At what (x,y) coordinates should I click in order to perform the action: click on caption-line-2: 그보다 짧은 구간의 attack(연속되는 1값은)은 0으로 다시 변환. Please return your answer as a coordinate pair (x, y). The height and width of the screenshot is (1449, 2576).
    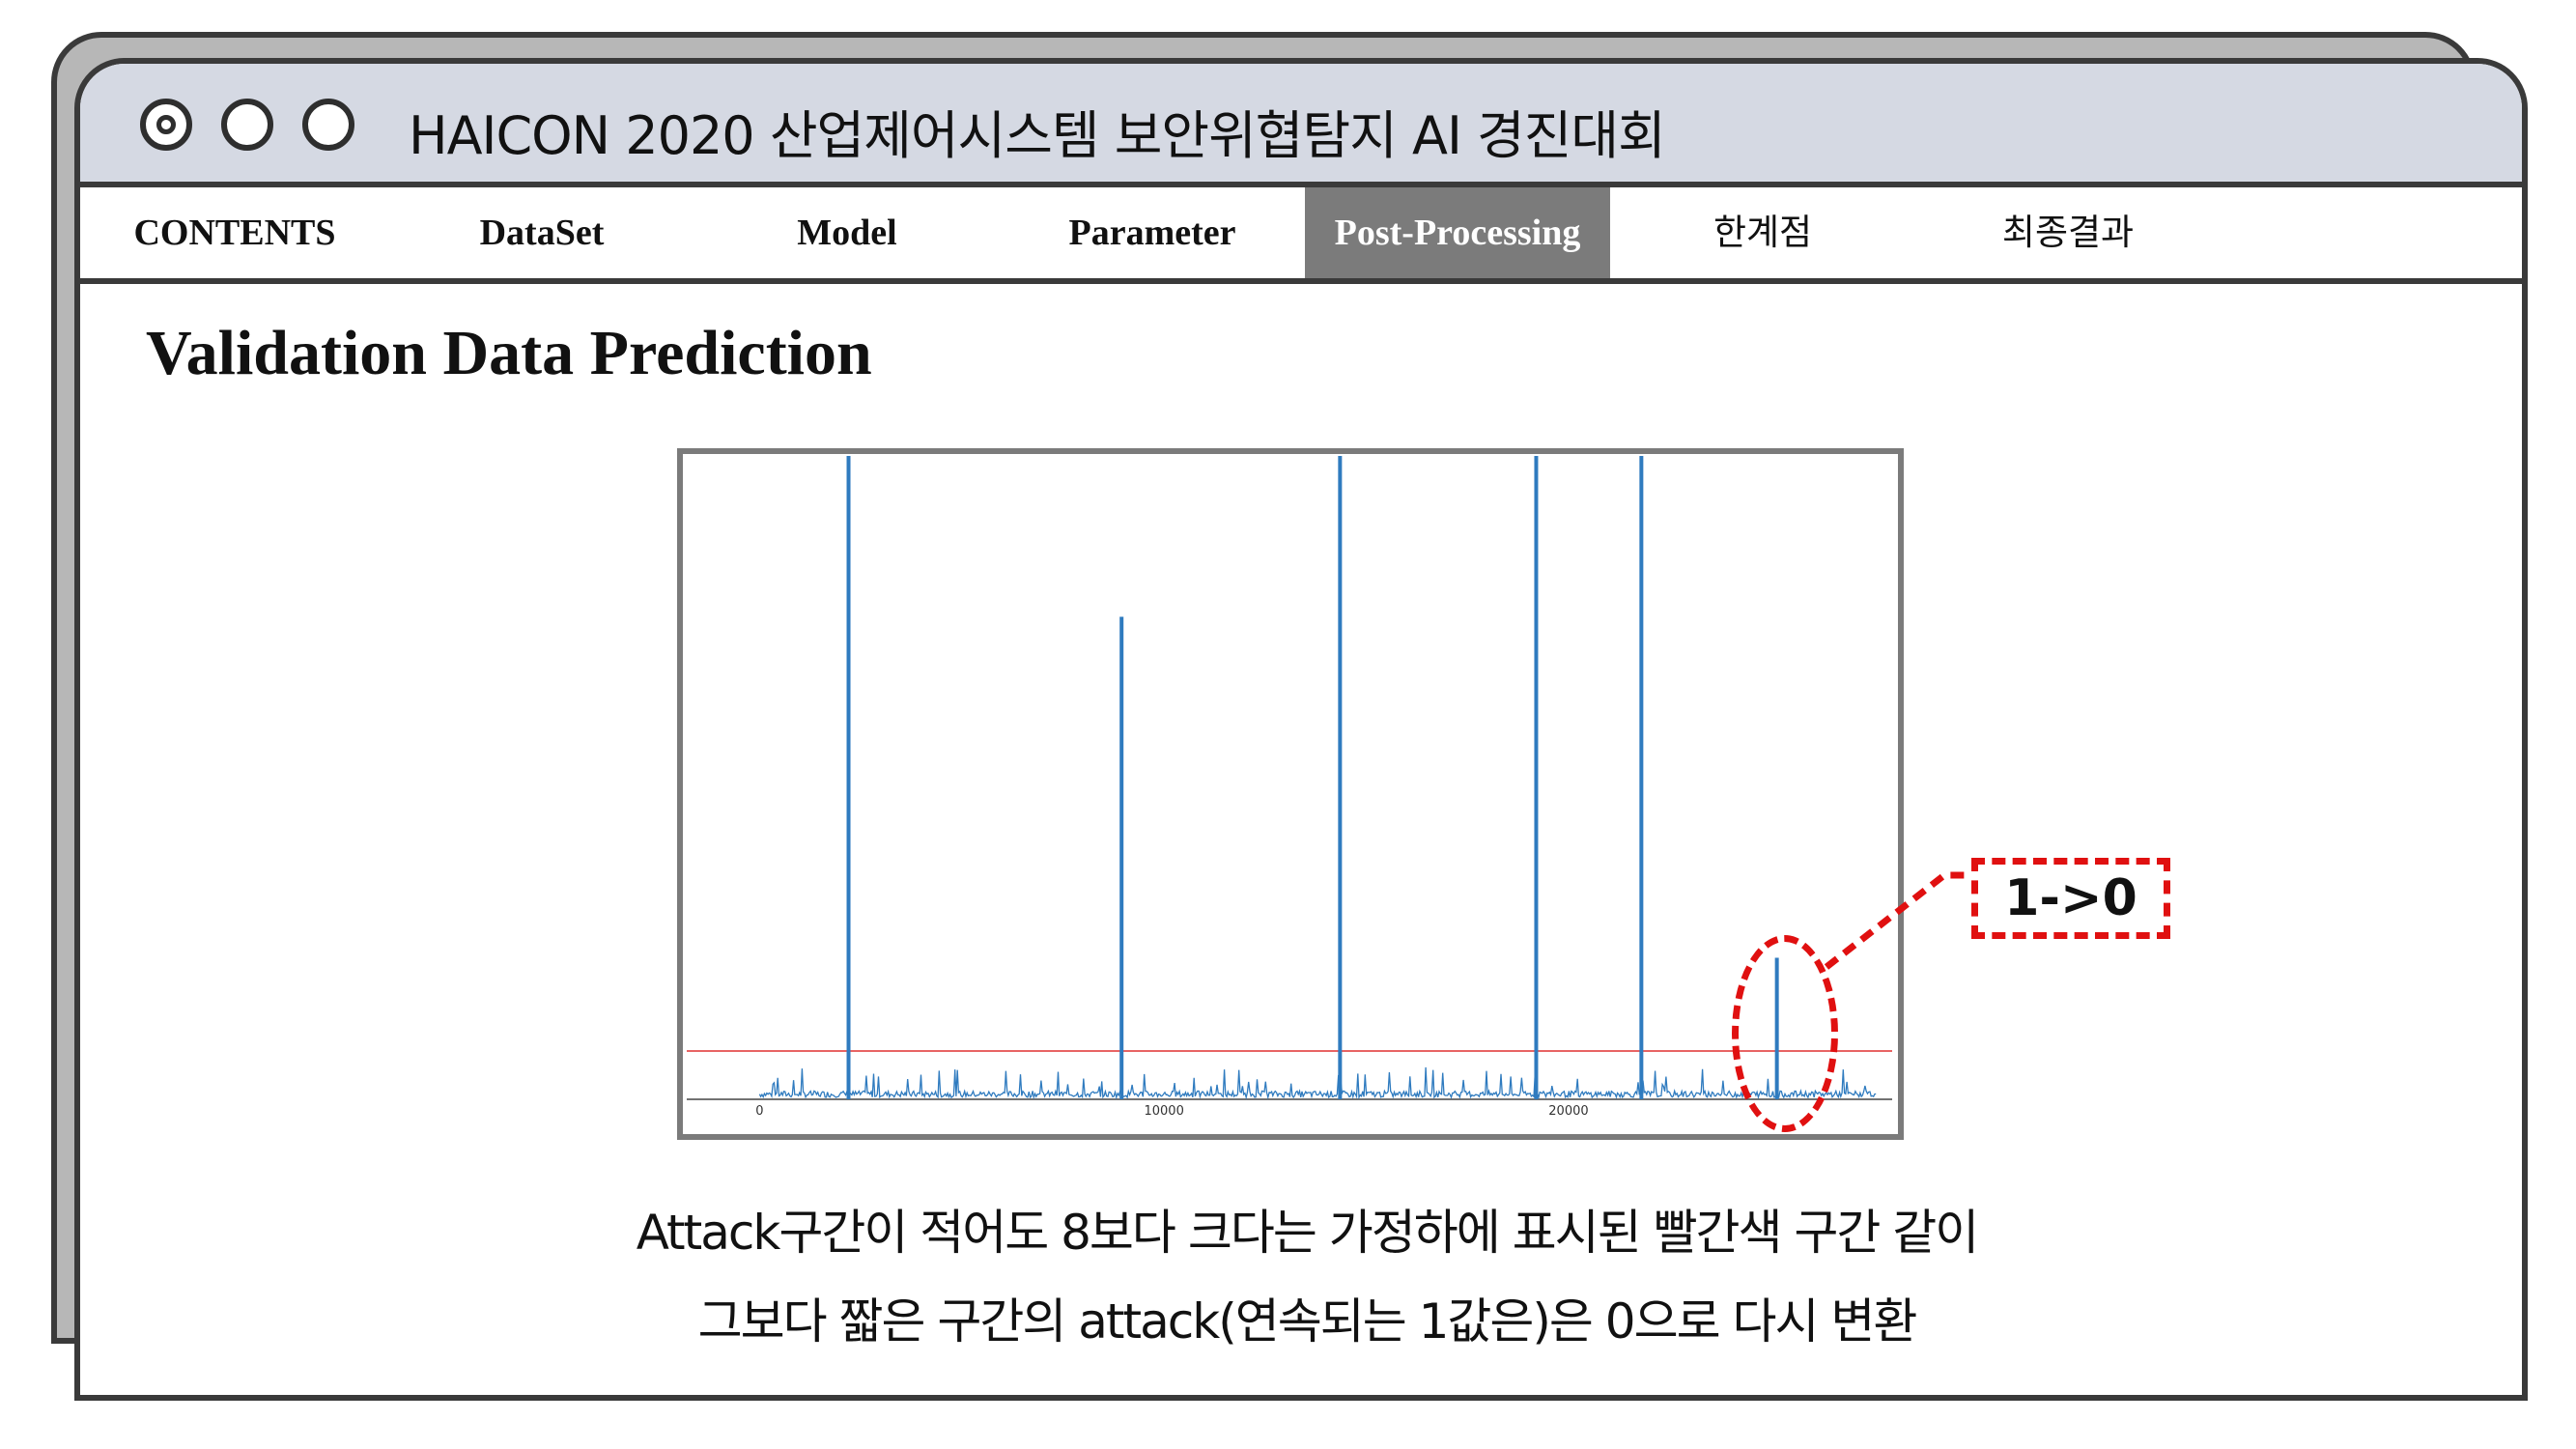
    Looking at the image, I should click on (1307, 1321).